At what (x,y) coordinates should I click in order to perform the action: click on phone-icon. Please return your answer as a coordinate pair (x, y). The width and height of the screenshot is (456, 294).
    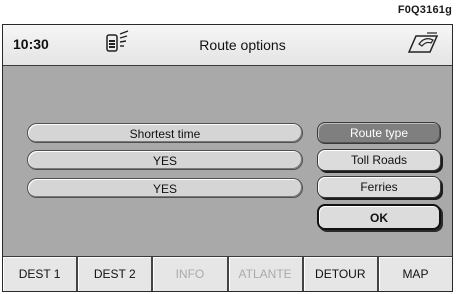
    Looking at the image, I should click on (423, 43).